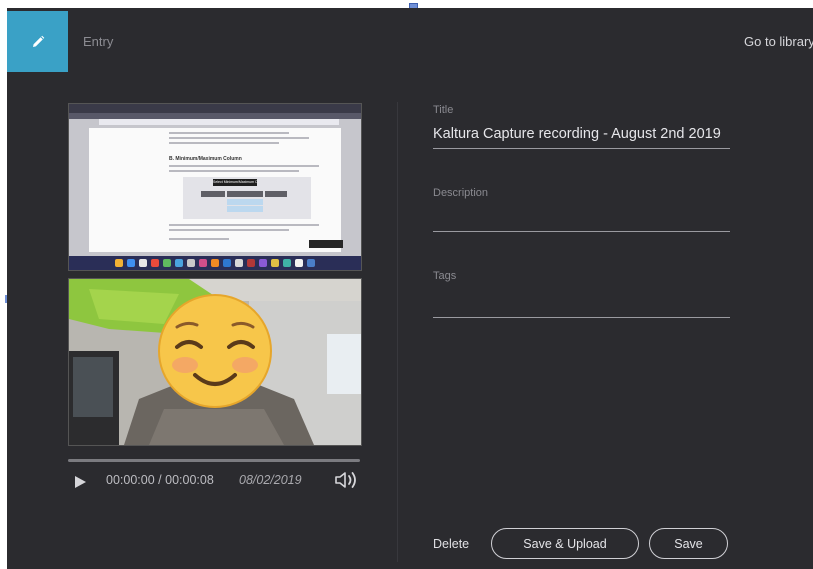 Image resolution: width=813 pixels, height=569 pixels. I want to click on go-to-library-link: Go to library, so click(778, 41).